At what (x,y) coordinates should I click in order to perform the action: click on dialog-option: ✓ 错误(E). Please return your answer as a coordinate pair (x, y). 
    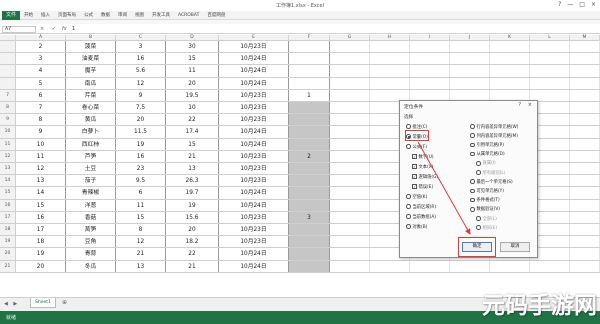
    Looking at the image, I should click on (422, 186).